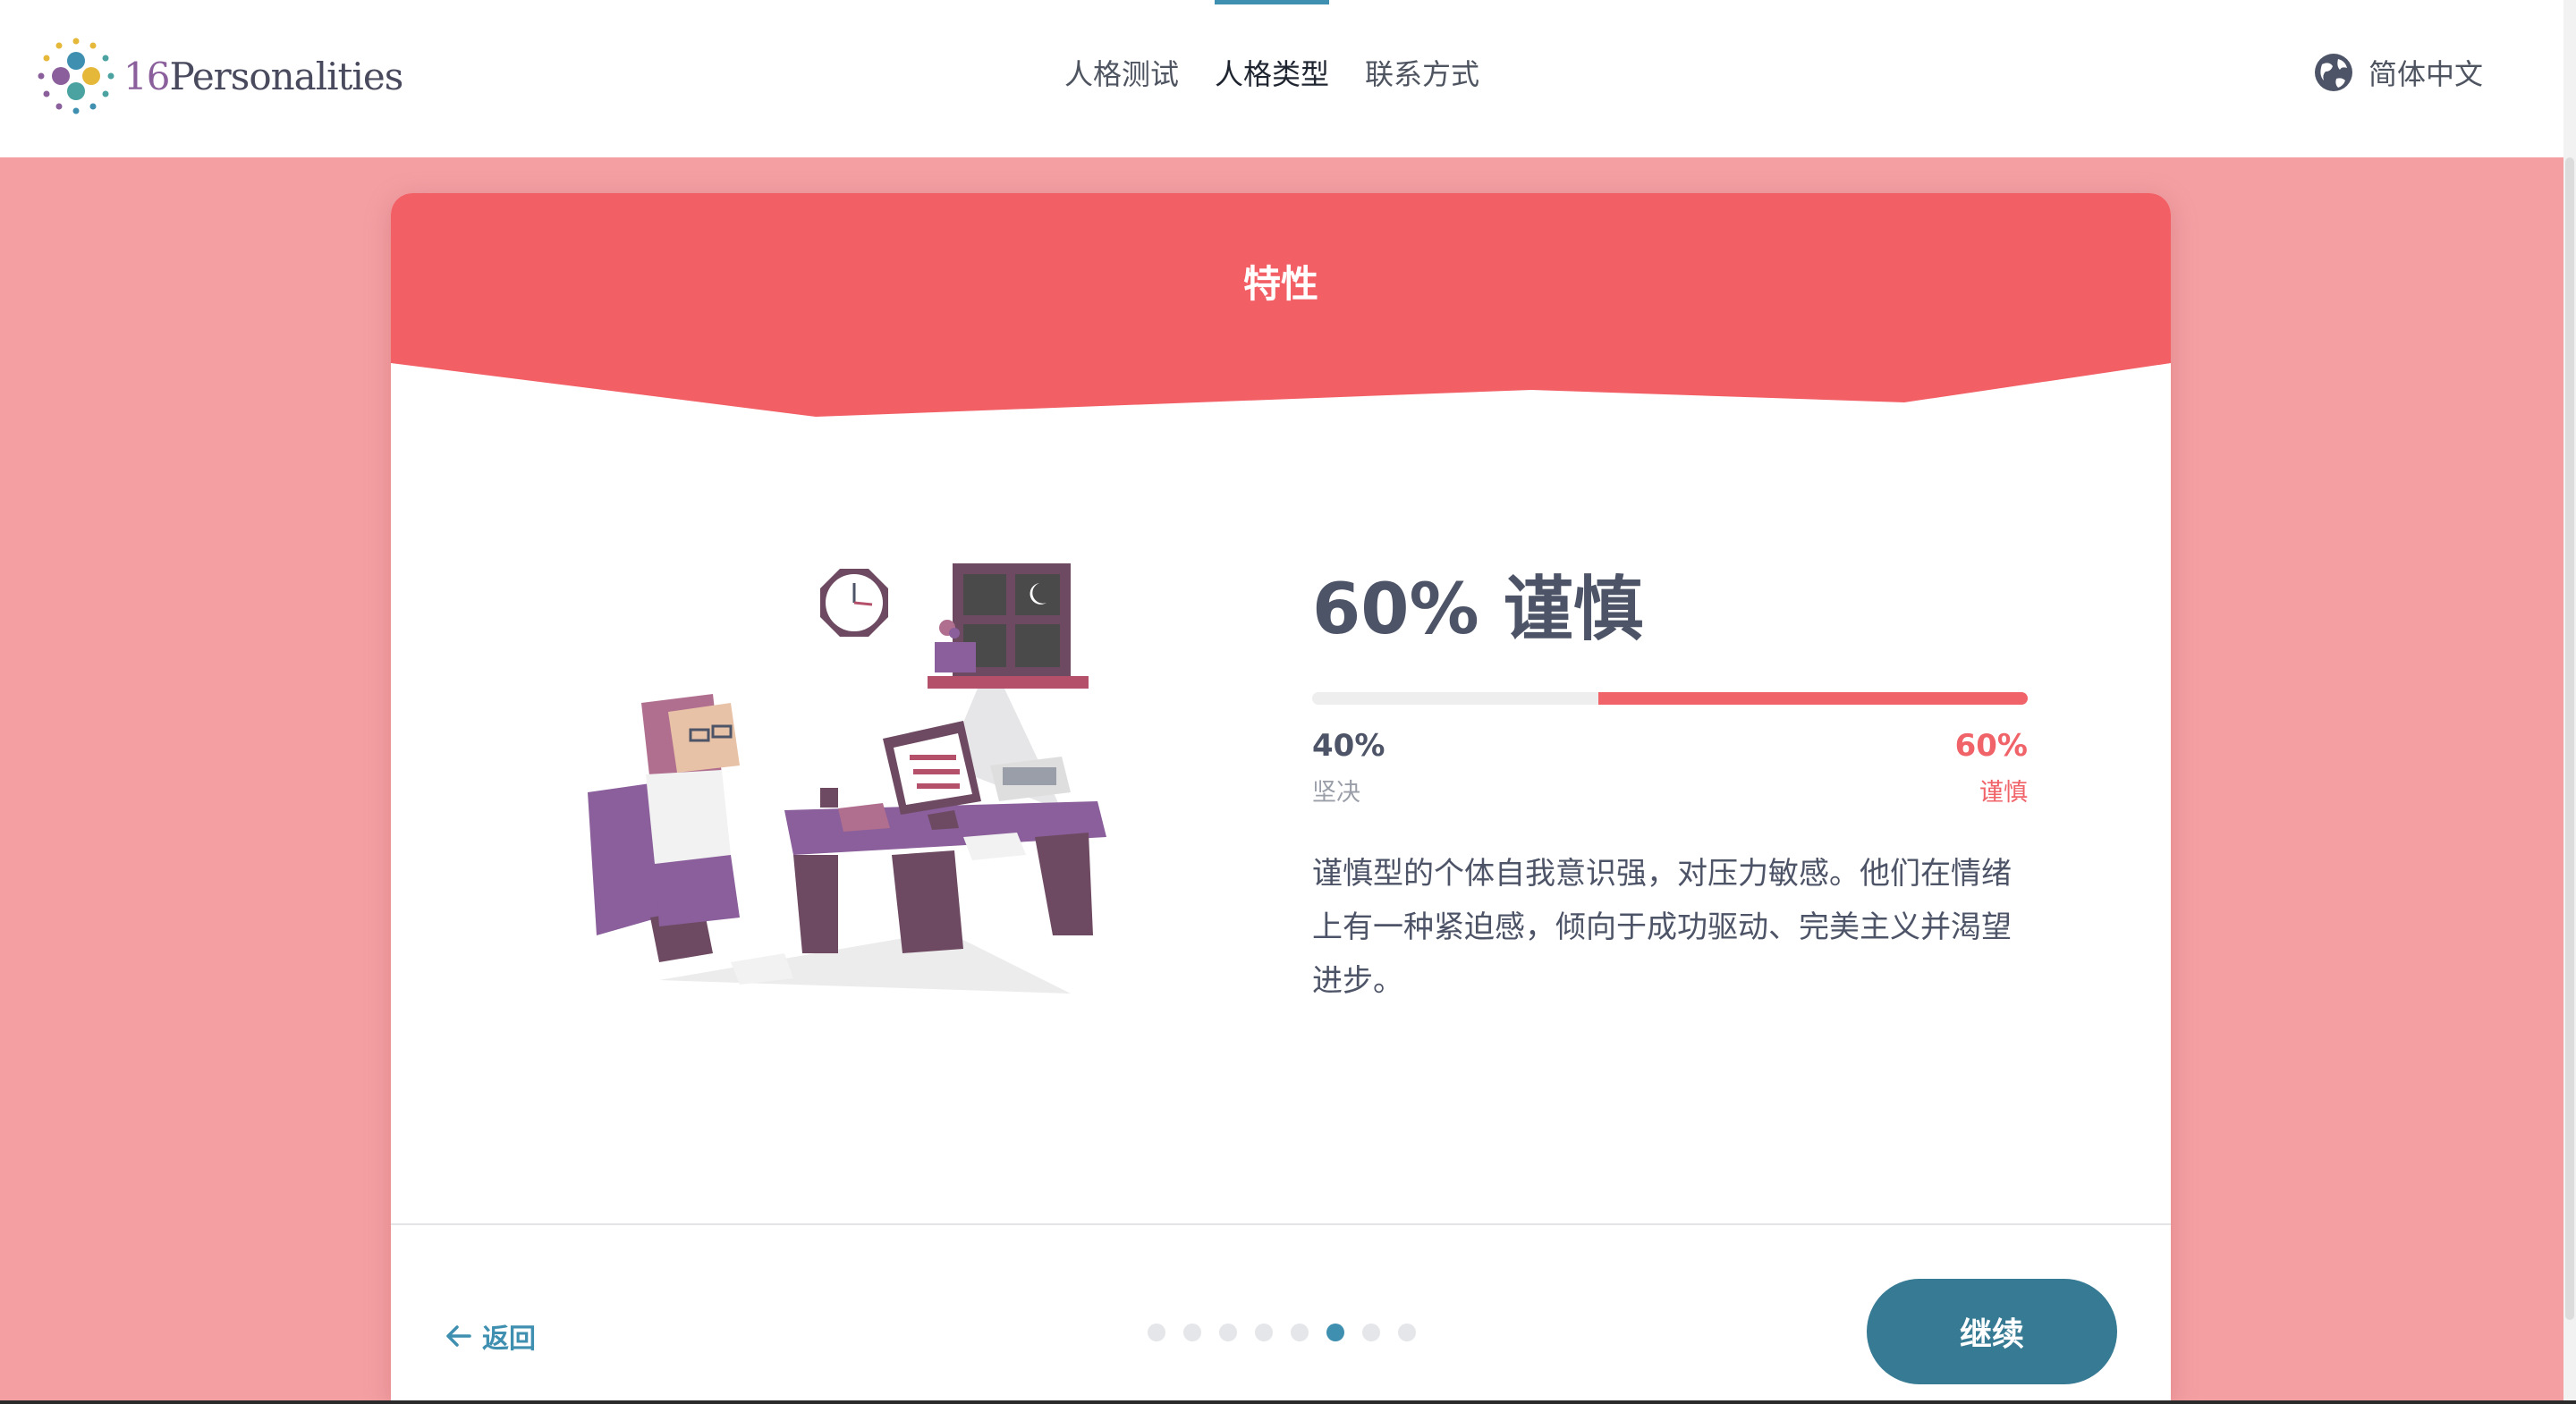 This screenshot has width=2576, height=1404. I want to click on trait-illustration, so click(874, 775).